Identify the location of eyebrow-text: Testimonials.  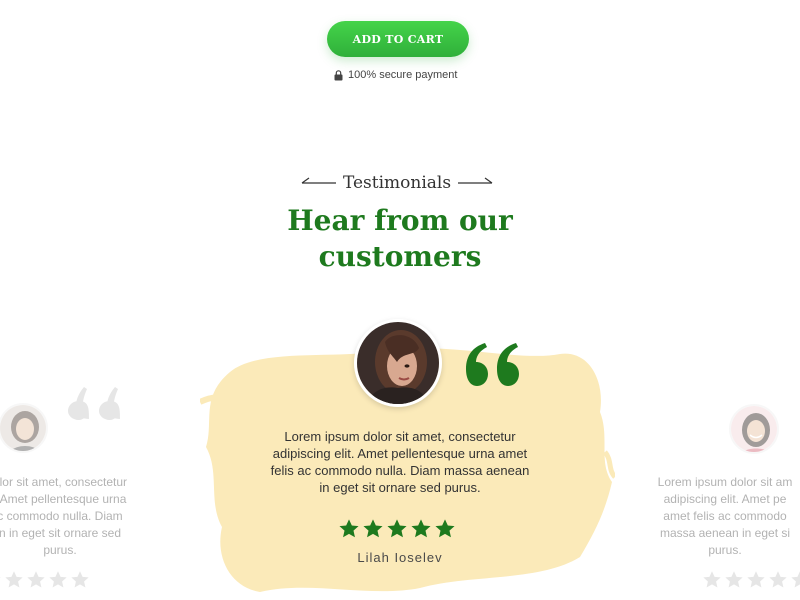
(397, 183).